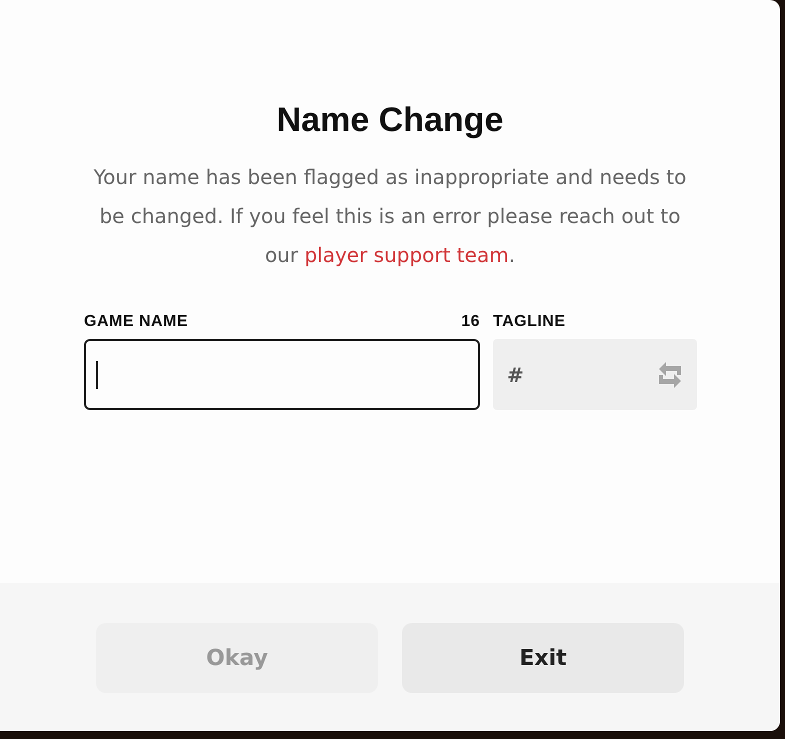 The width and height of the screenshot is (785, 739). What do you see at coordinates (136, 322) in the screenshot?
I see `field-label: GAME NAME` at bounding box center [136, 322].